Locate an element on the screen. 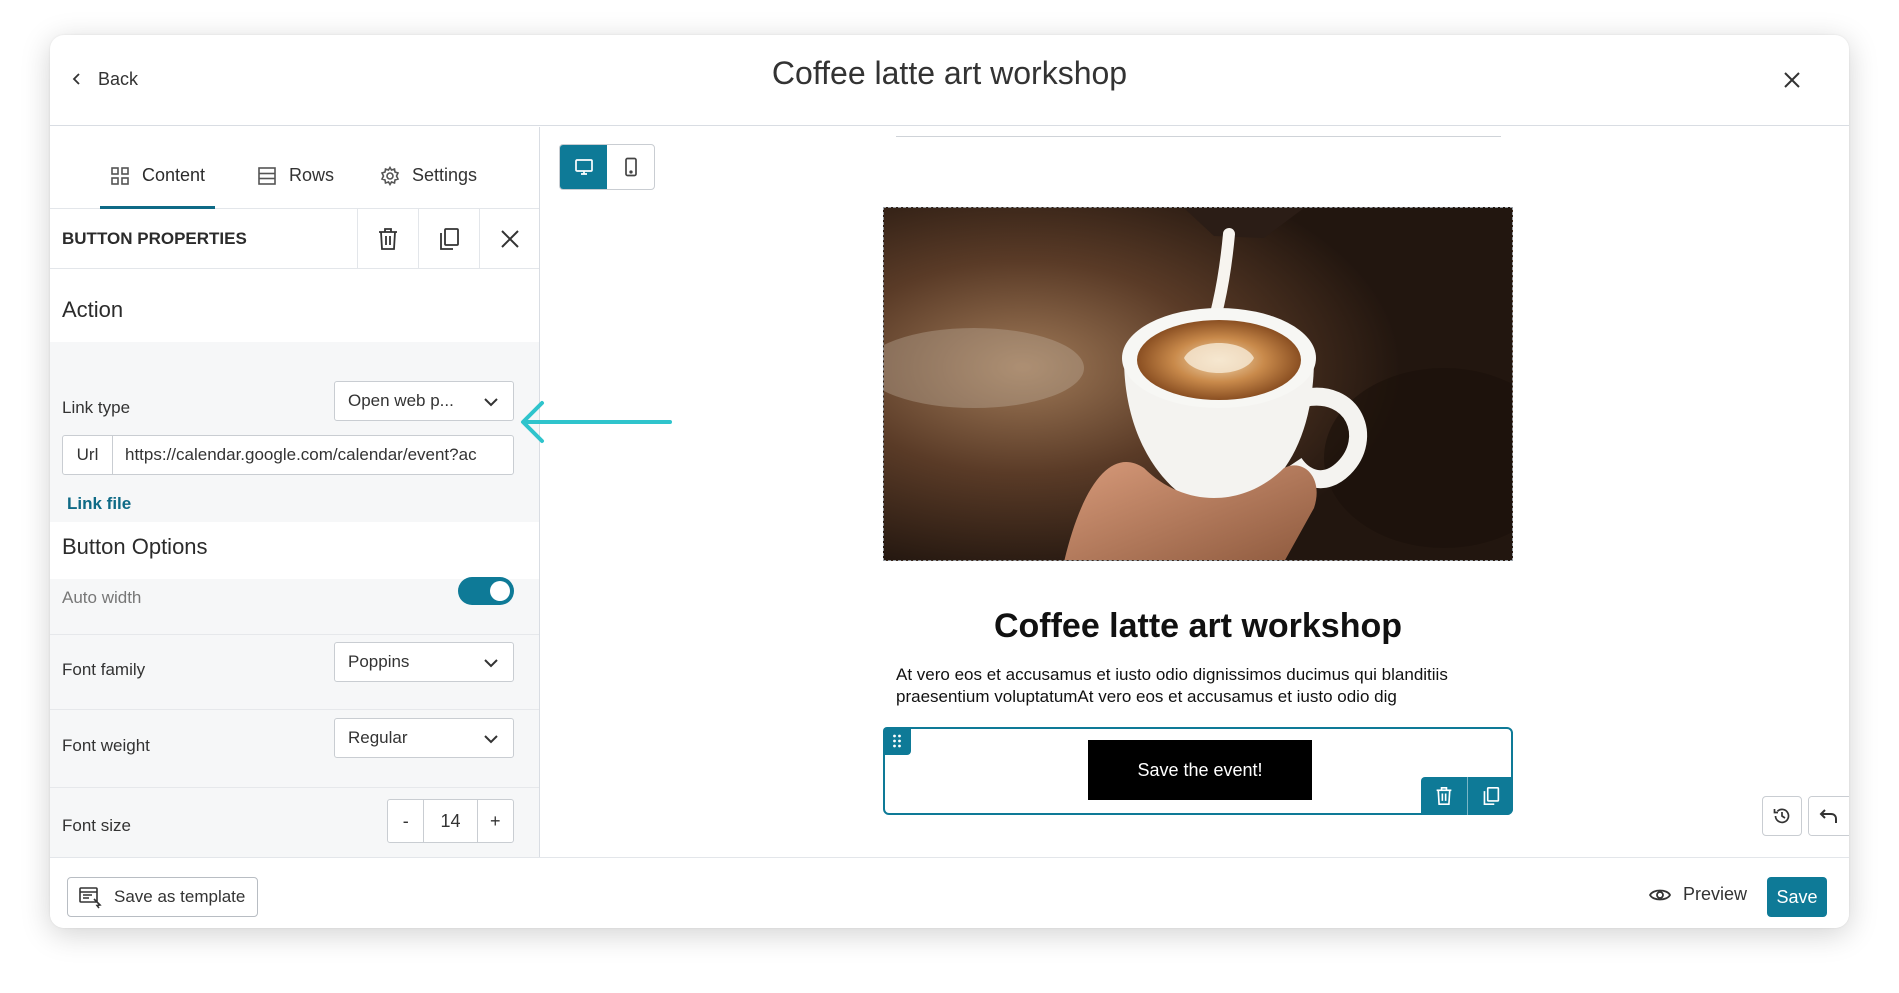 This screenshot has width=1899, height=993. panel-tabs: Content Rows Settings is located at coordinates (294, 168).